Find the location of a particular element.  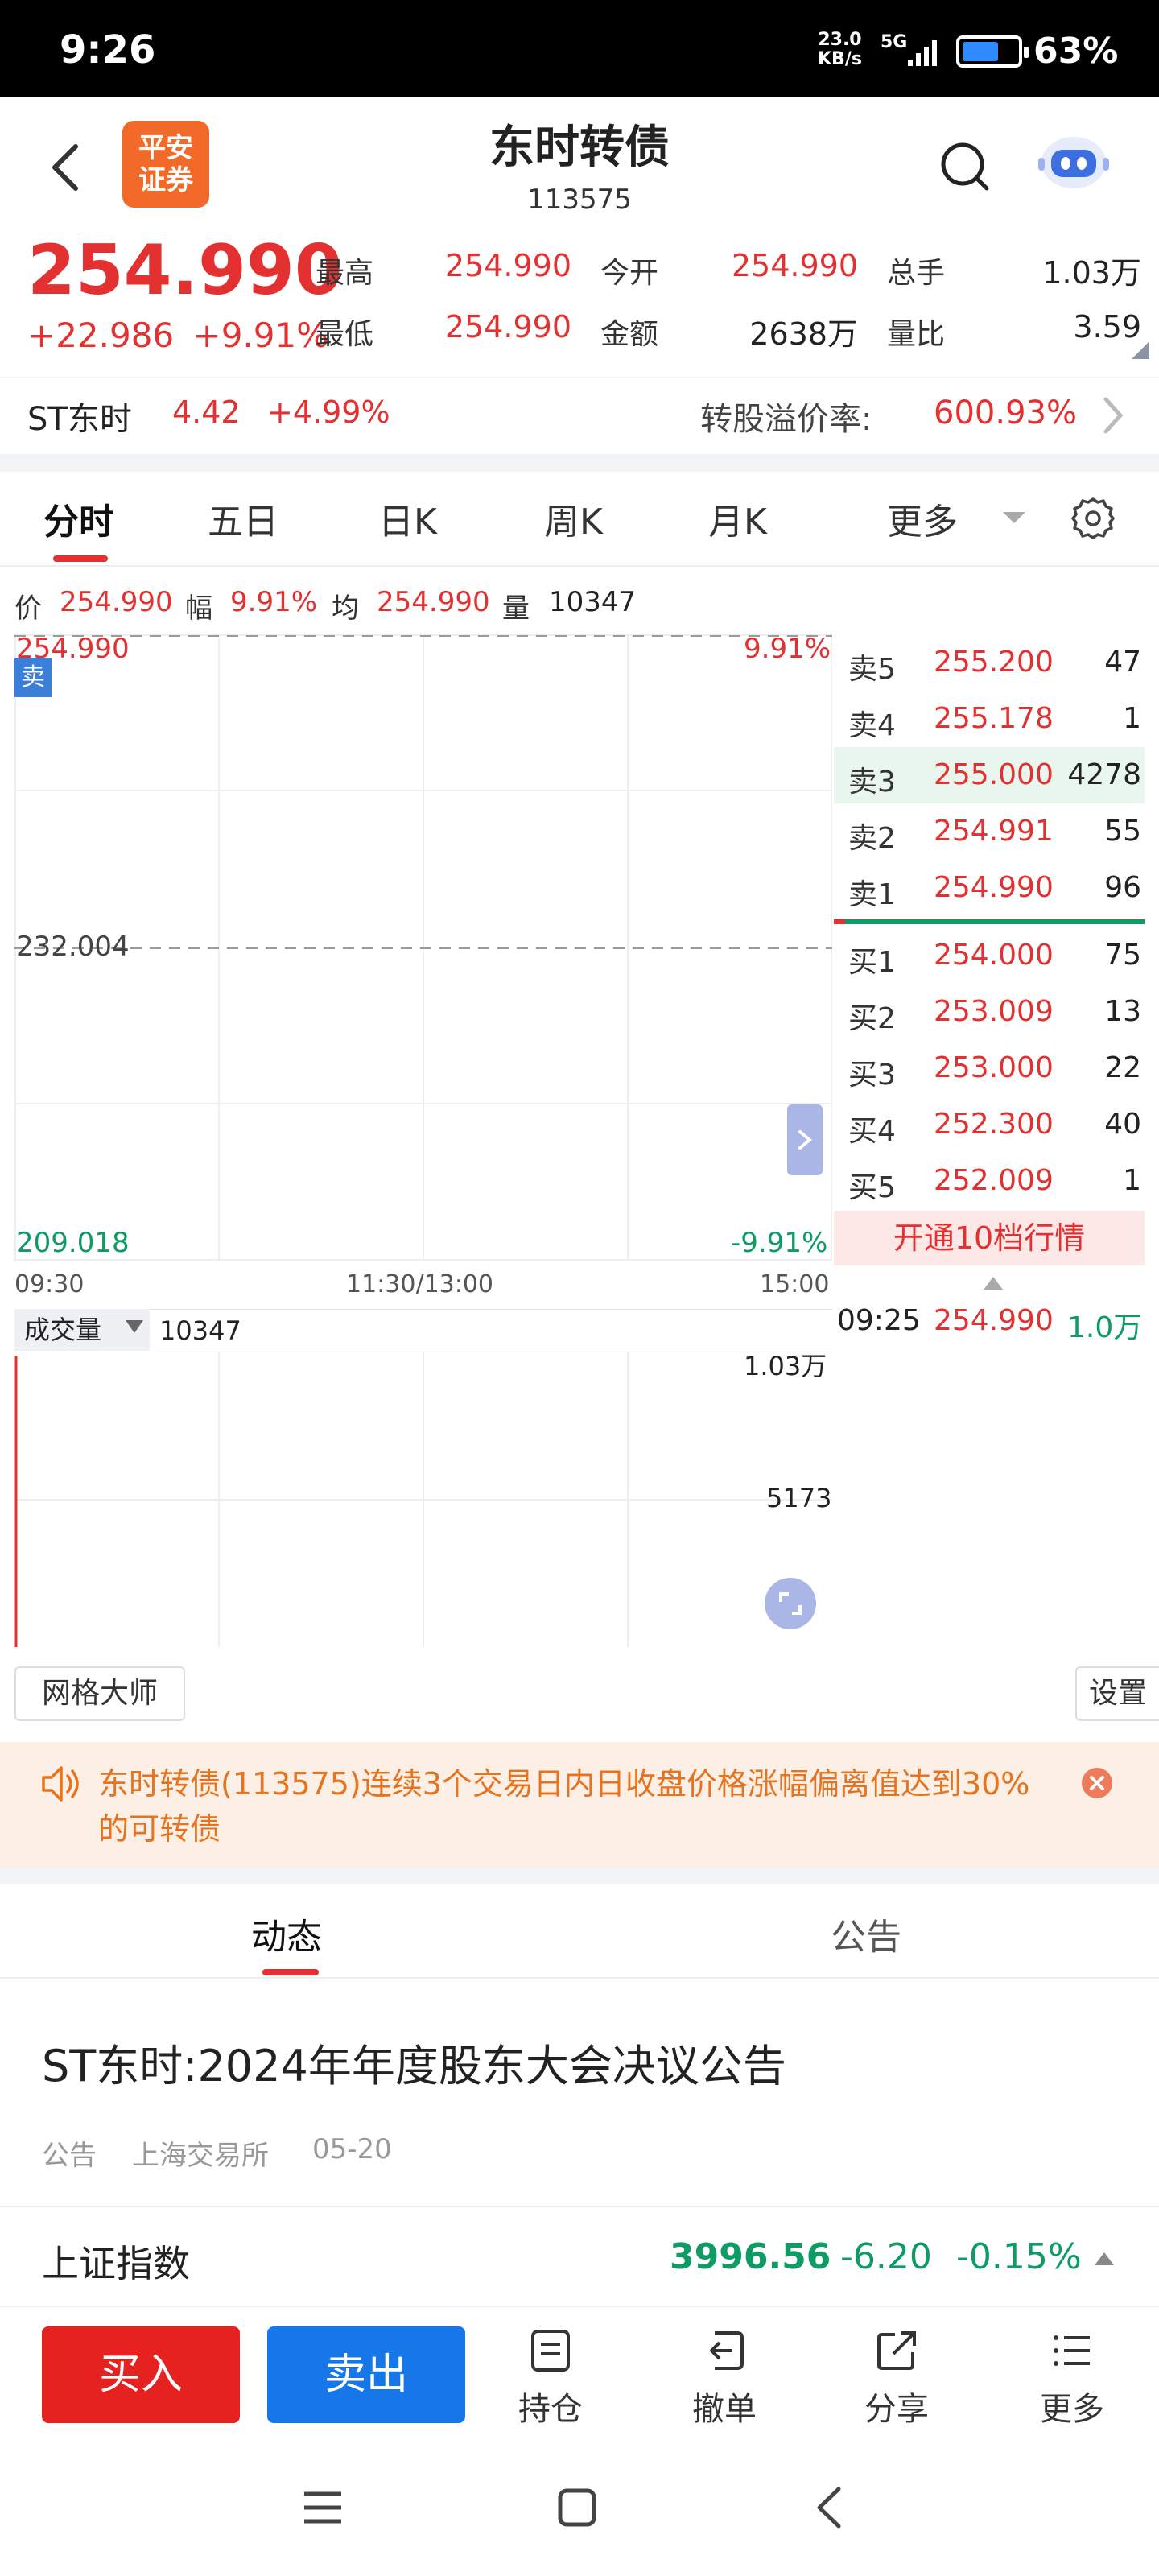

tab-month-k: 月K is located at coordinates (737, 518).